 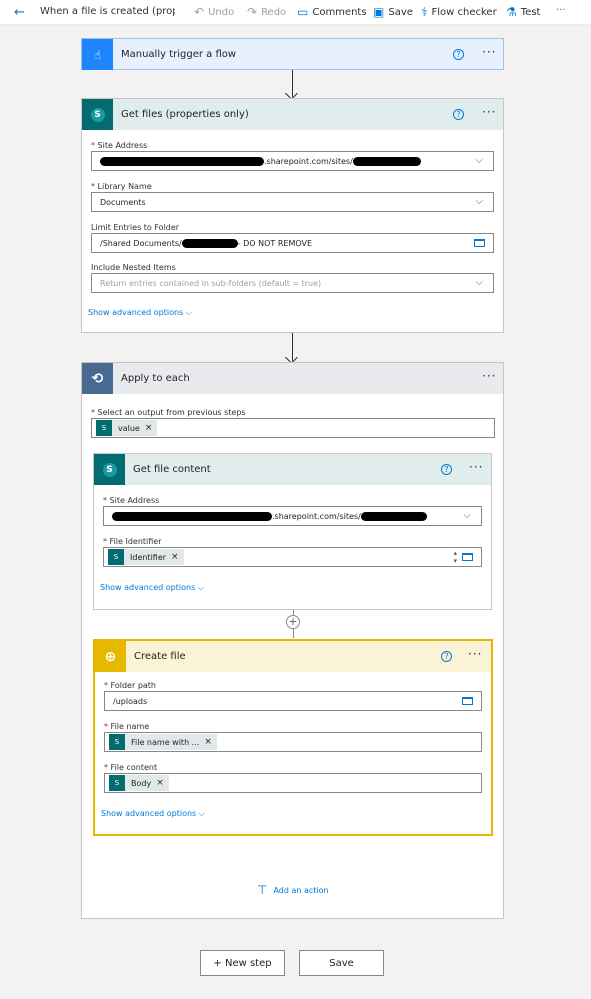 I want to click on flow-checker-label: Flow checker, so click(x=464, y=12).